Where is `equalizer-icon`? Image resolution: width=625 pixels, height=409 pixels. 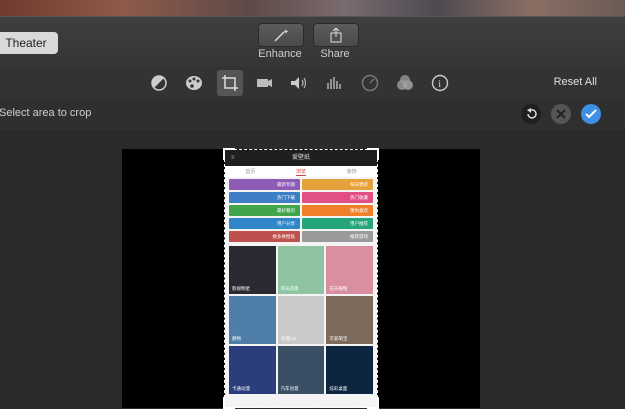
equalizer-icon is located at coordinates (334, 83).